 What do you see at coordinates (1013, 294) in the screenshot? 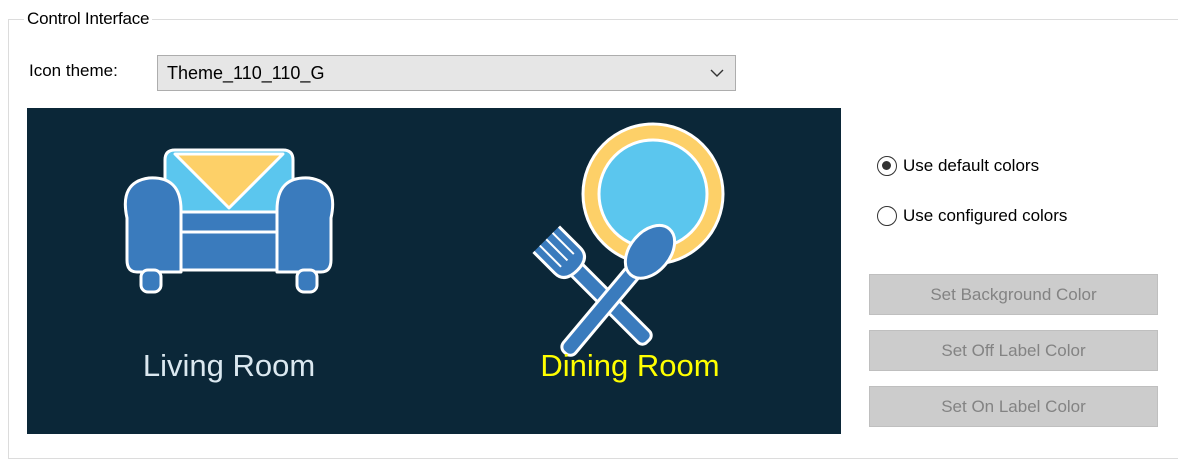
I see `set-background-color-button: Set Background Color` at bounding box center [1013, 294].